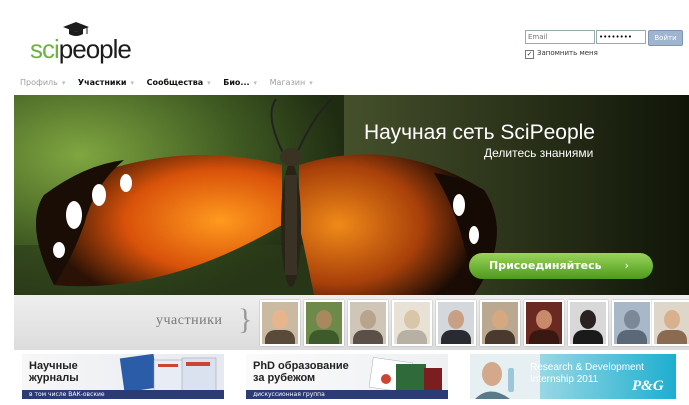  I want to click on login-button: Войти, so click(665, 38).